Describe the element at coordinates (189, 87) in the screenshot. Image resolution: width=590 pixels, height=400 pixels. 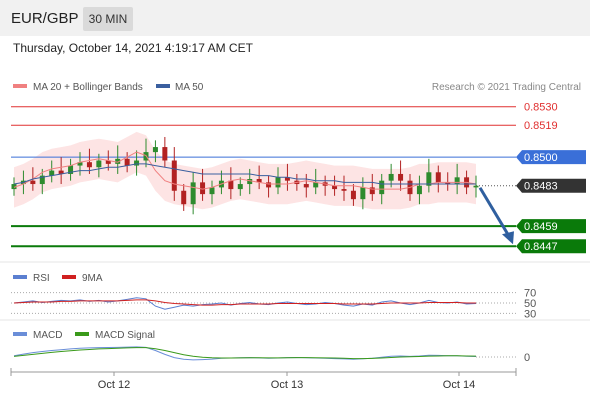
I see `ma50-legend-label: MA 50` at that location.